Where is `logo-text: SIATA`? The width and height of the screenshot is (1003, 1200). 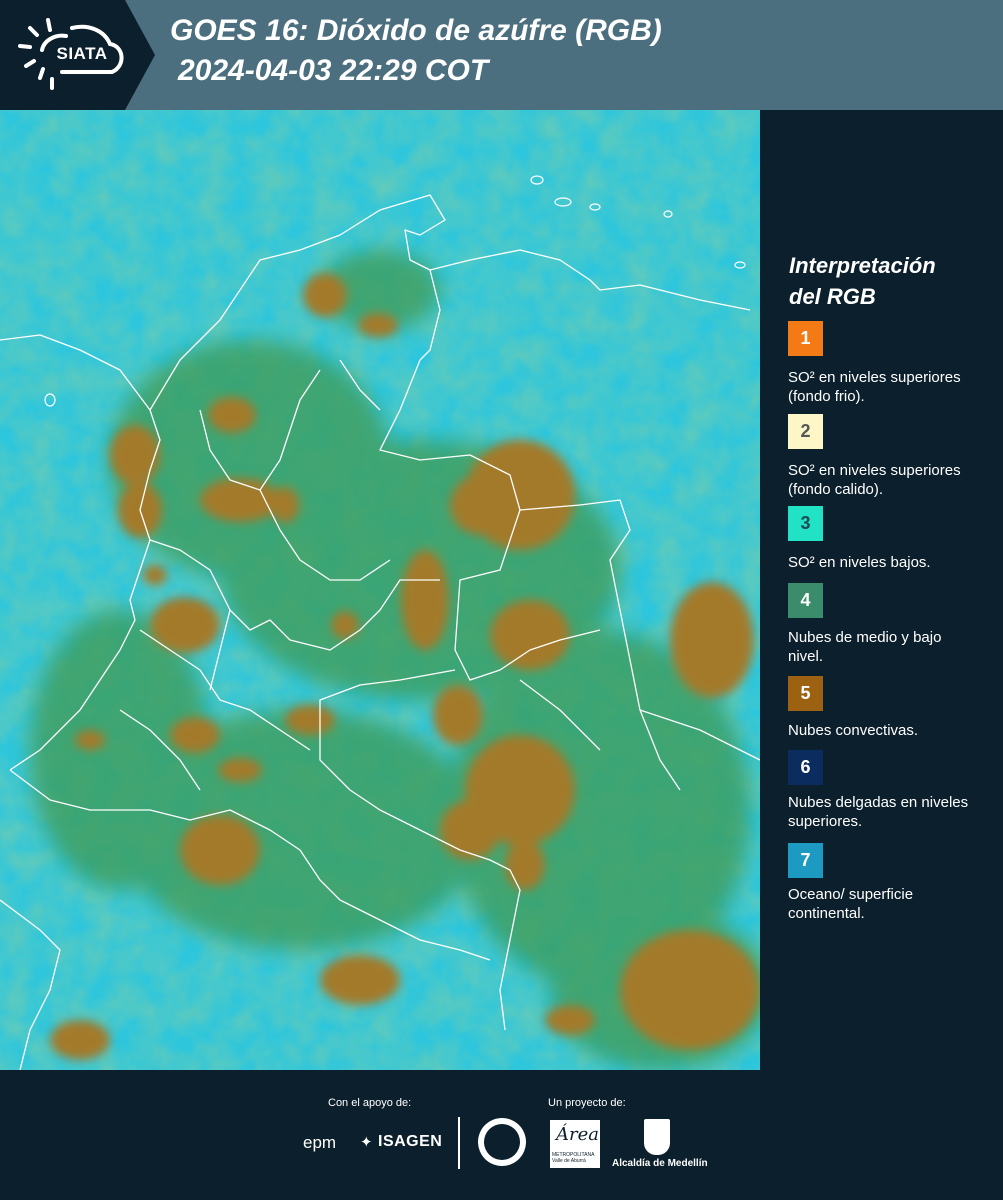
logo-text: SIATA is located at coordinates (82, 53).